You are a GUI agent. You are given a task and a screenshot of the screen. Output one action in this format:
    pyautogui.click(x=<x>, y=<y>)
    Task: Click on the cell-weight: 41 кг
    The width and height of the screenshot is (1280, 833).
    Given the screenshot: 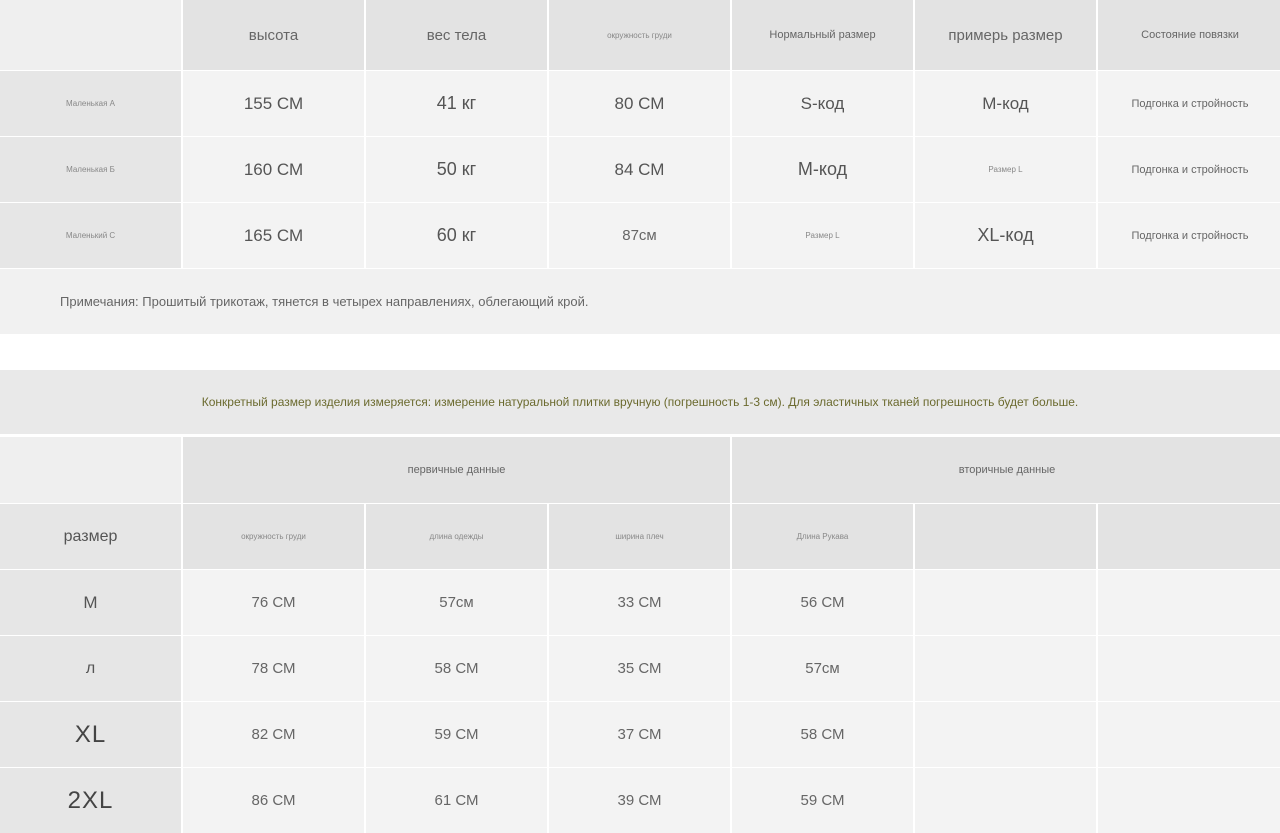 What is the action you would take?
    pyautogui.click(x=456, y=103)
    